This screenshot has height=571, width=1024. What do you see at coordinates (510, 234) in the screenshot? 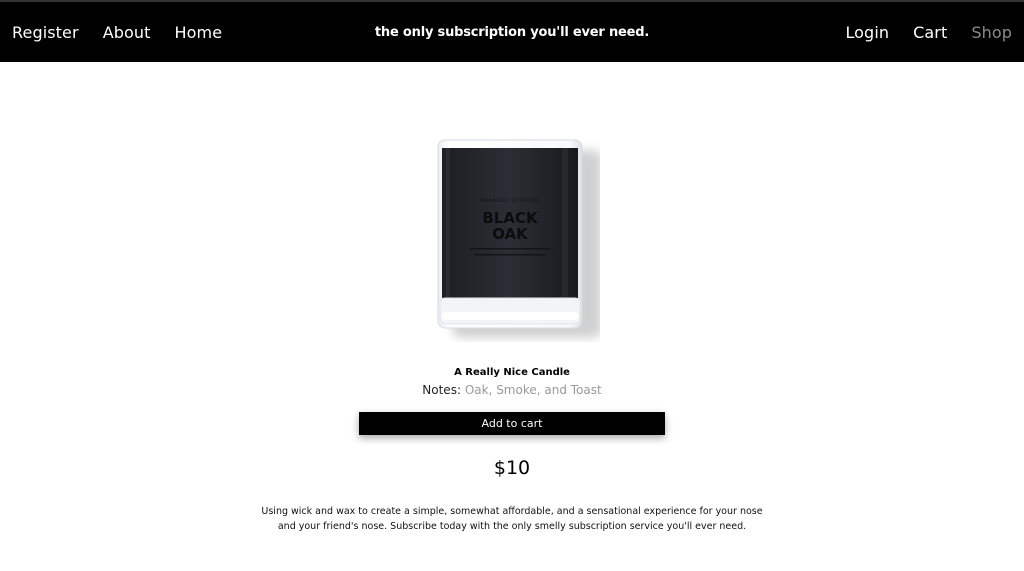
I see `label-name-line2: OAK` at bounding box center [510, 234].